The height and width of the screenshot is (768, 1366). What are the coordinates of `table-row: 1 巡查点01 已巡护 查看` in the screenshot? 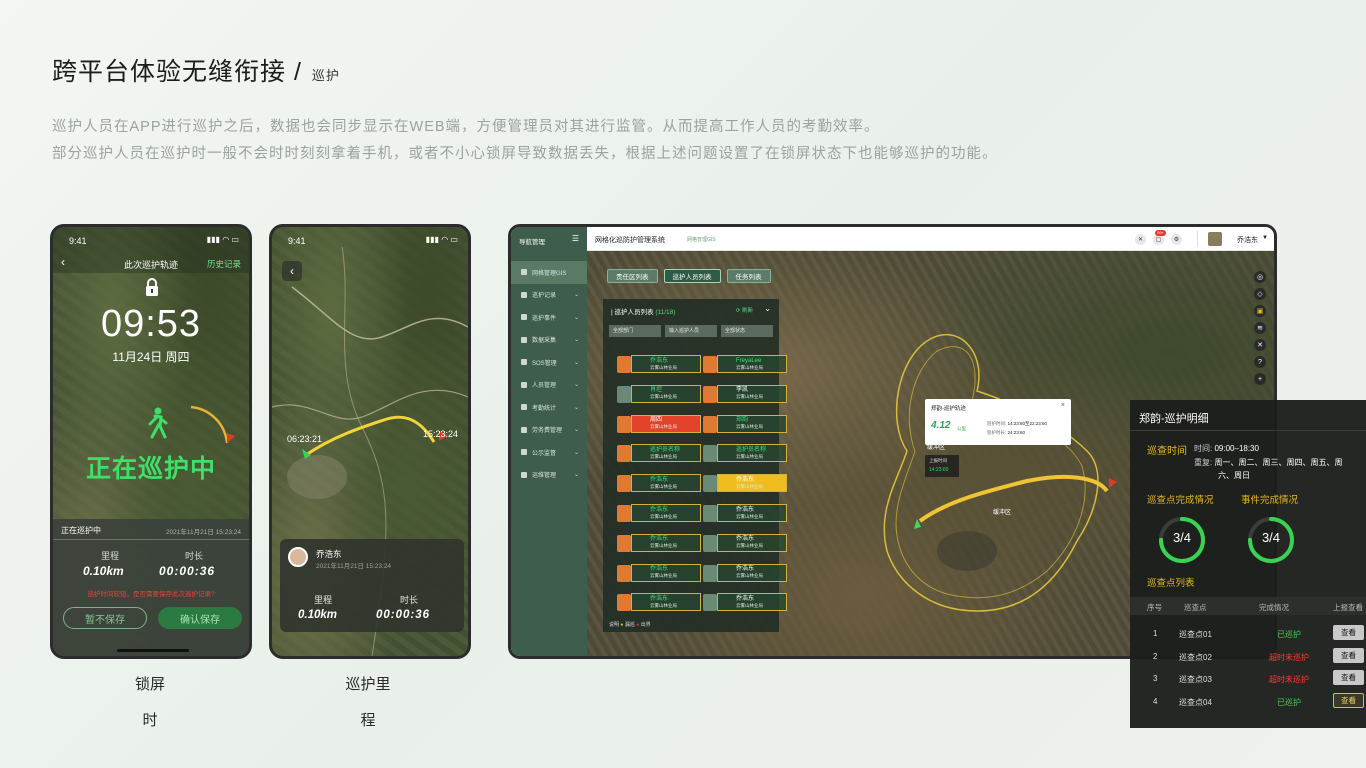 It's located at (1248, 634).